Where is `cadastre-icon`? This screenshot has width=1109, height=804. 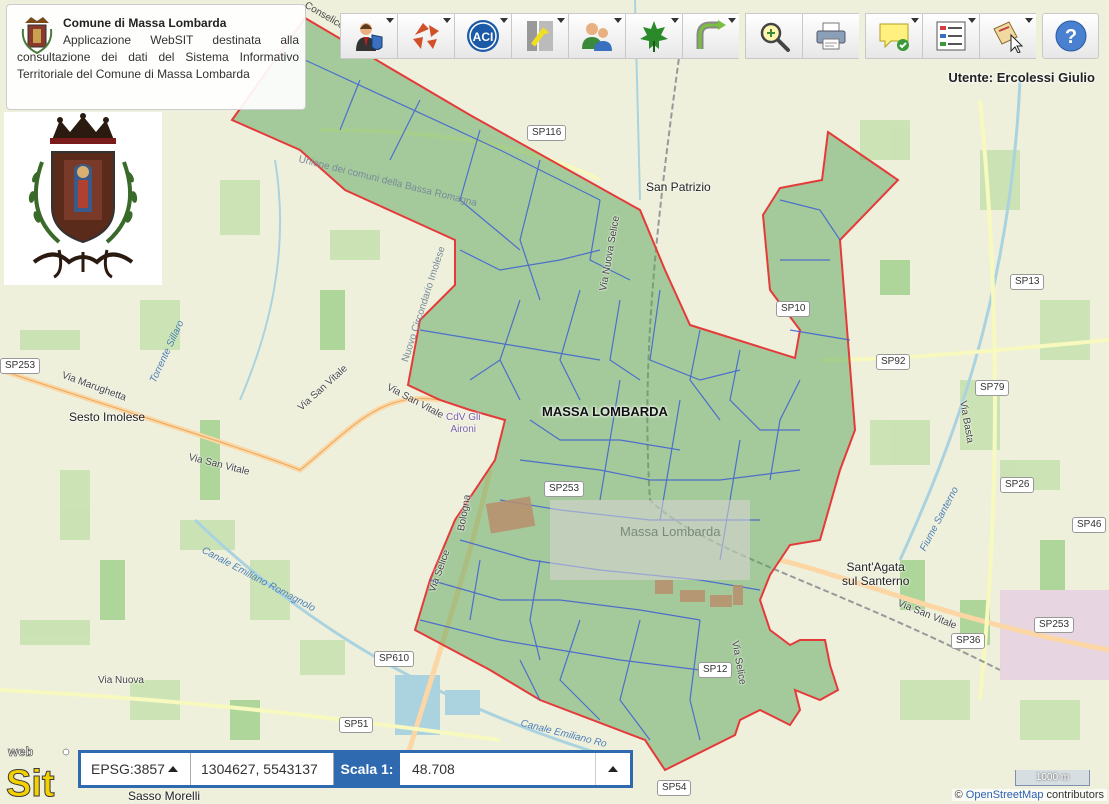
cadastre-icon is located at coordinates (426, 36).